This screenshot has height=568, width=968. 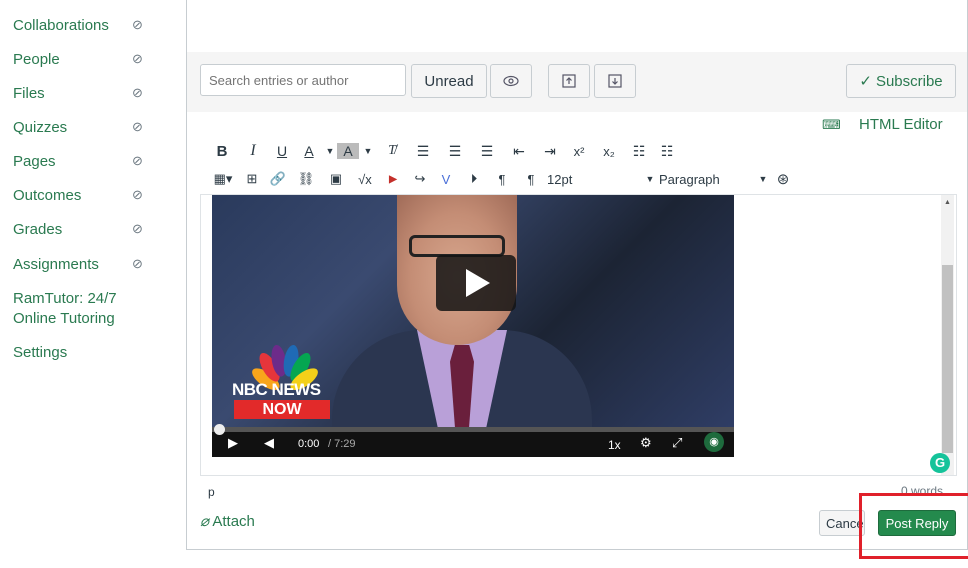 I want to click on nav-ramtutor: RamTutor: 24/7 Online Tutoring, so click(x=73, y=309).